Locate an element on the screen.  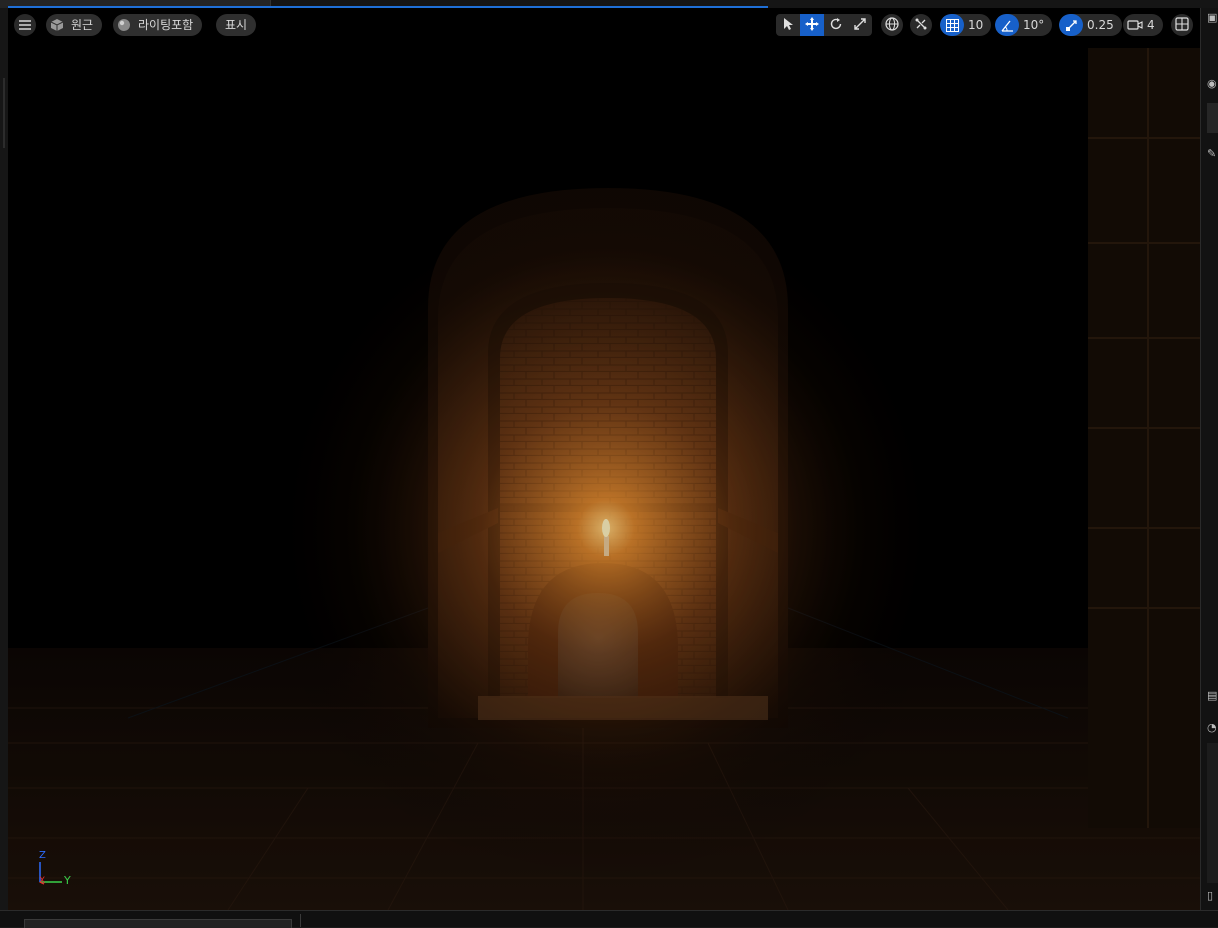
viewport-menu-button is located at coordinates (25, 25).